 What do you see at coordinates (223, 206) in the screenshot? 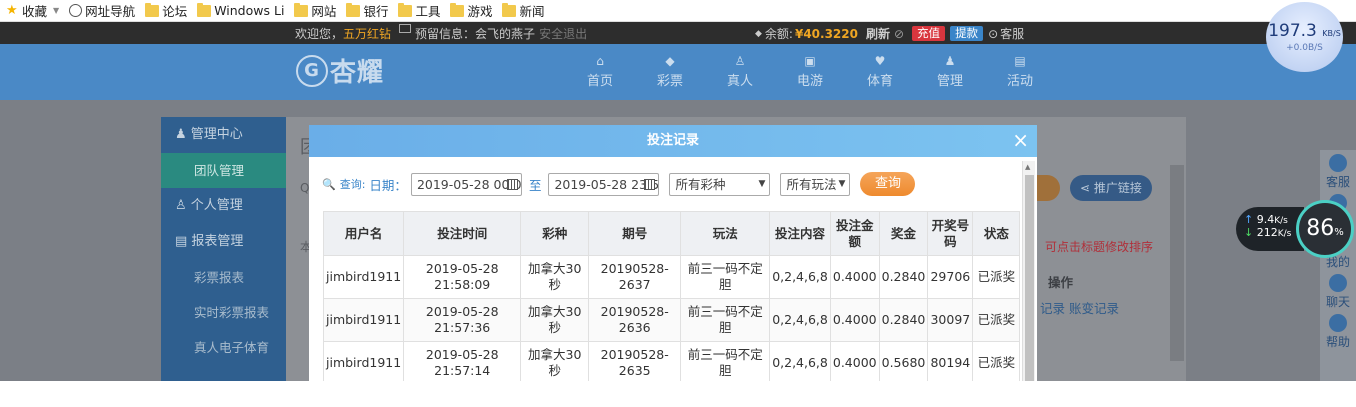
I see `sidebar-group-personal: ♙ 个人管理` at bounding box center [223, 206].